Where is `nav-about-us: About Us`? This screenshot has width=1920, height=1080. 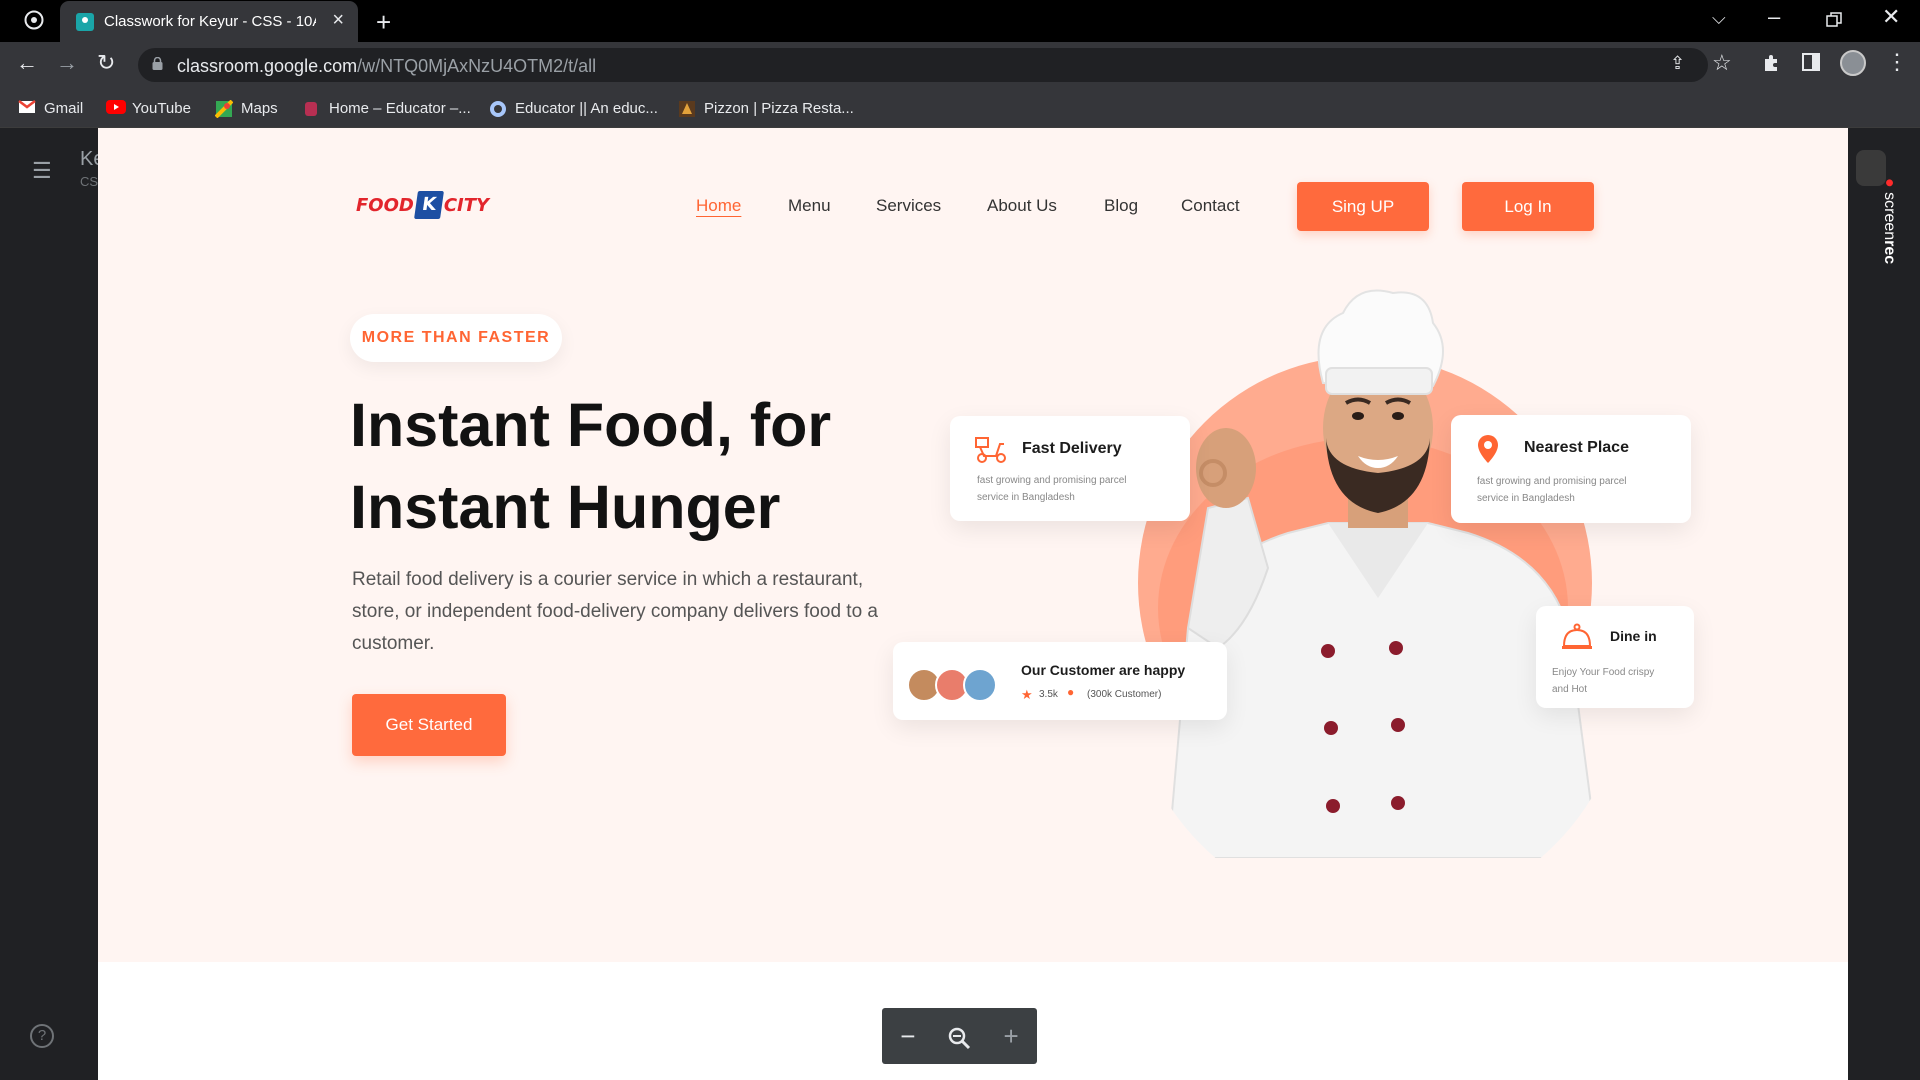
nav-about-us: About Us is located at coordinates (1022, 206).